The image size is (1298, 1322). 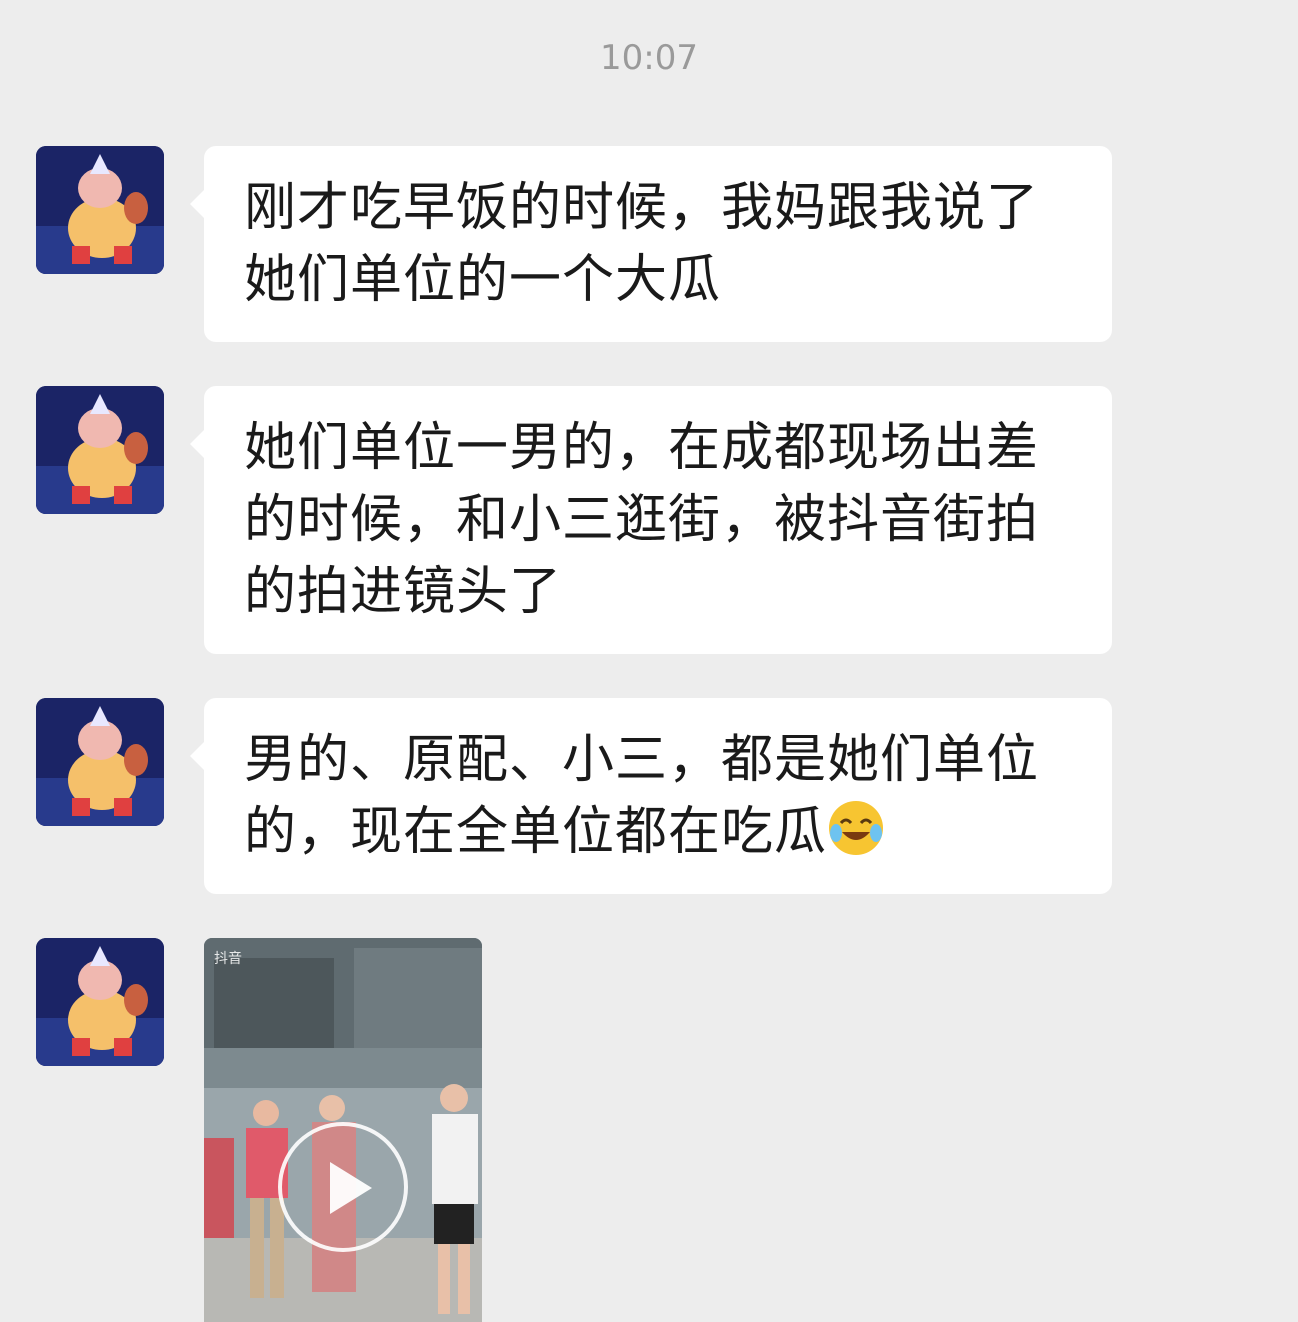 I want to click on message-bubble: 男的、原配、小三，都是她们单位的，现在全单位都在吃瓜, so click(x=651, y=796).